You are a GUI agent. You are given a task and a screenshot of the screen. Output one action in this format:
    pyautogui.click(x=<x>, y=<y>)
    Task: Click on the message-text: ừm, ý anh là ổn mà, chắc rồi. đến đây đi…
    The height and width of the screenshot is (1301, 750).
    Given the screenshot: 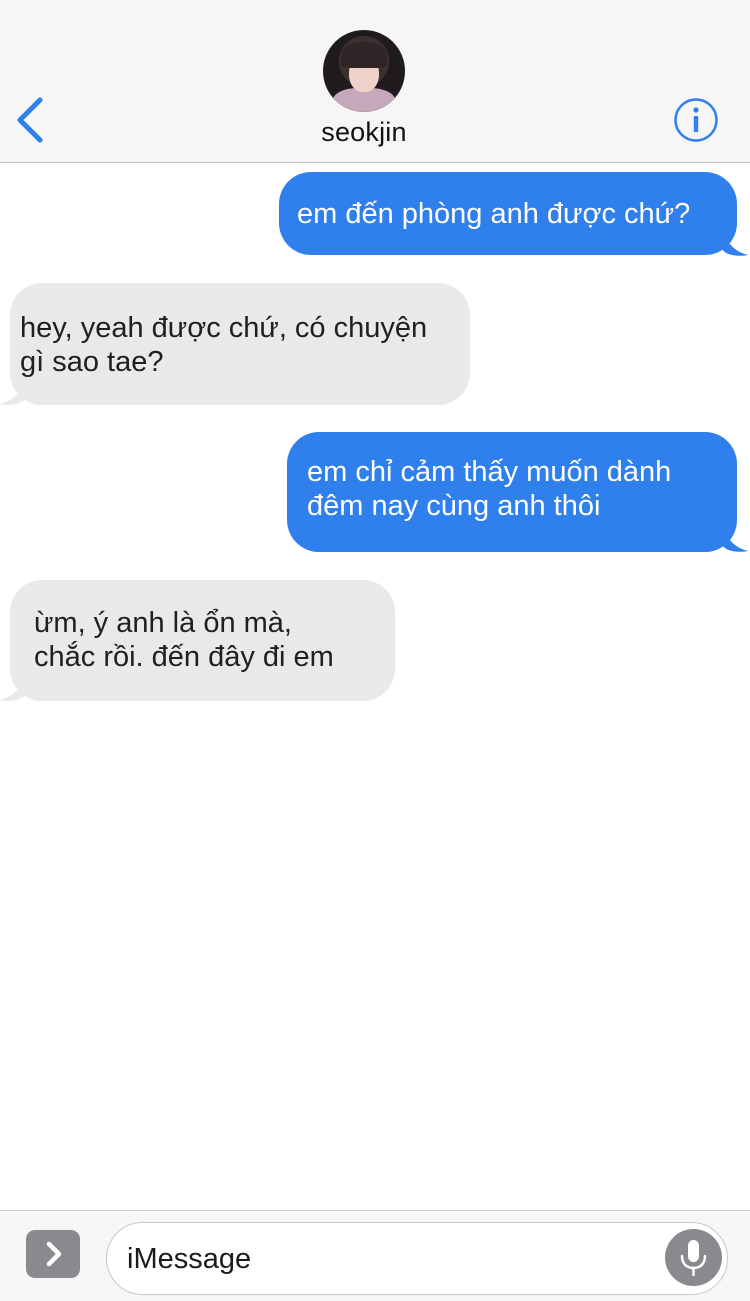 What is the action you would take?
    pyautogui.click(x=184, y=640)
    